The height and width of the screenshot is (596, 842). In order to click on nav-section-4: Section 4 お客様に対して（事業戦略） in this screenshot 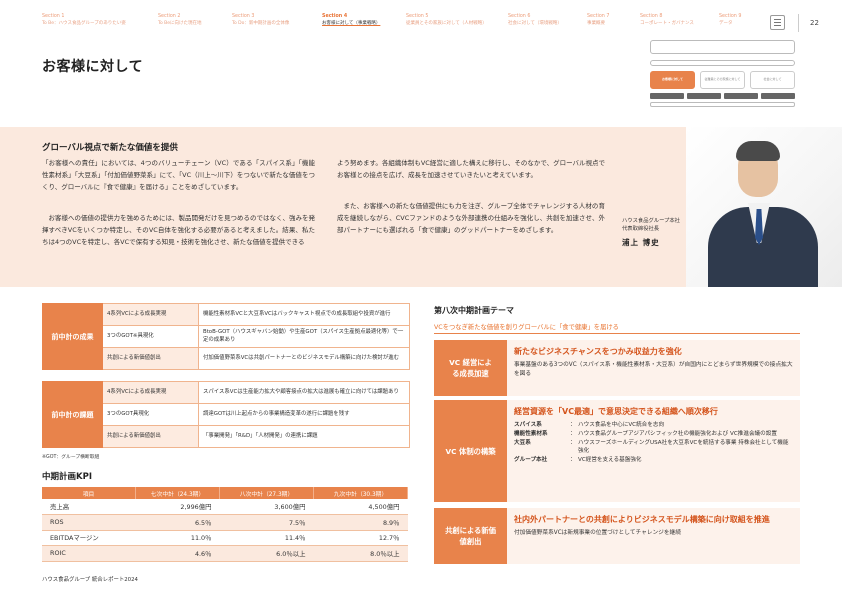, I will do `click(351, 20)`.